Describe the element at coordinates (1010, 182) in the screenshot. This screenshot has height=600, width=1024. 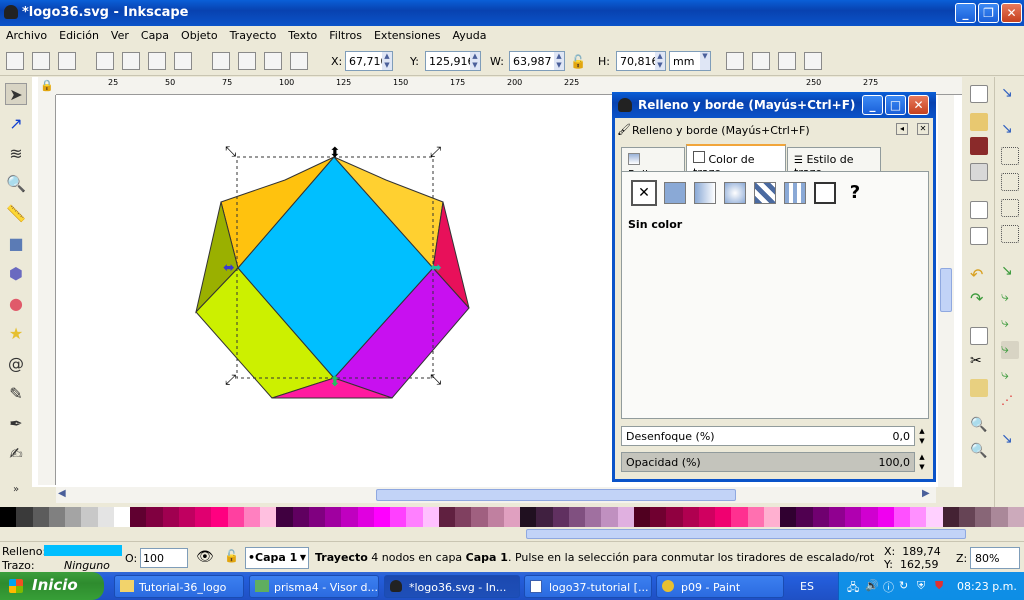
I see `snap-bbox-corner-icon` at that location.